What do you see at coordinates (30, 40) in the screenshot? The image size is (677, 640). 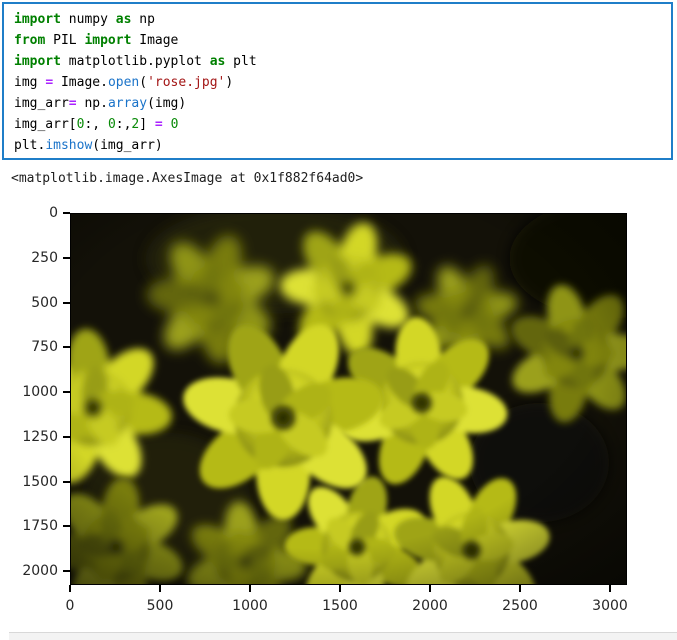 I see `code-token: from` at bounding box center [30, 40].